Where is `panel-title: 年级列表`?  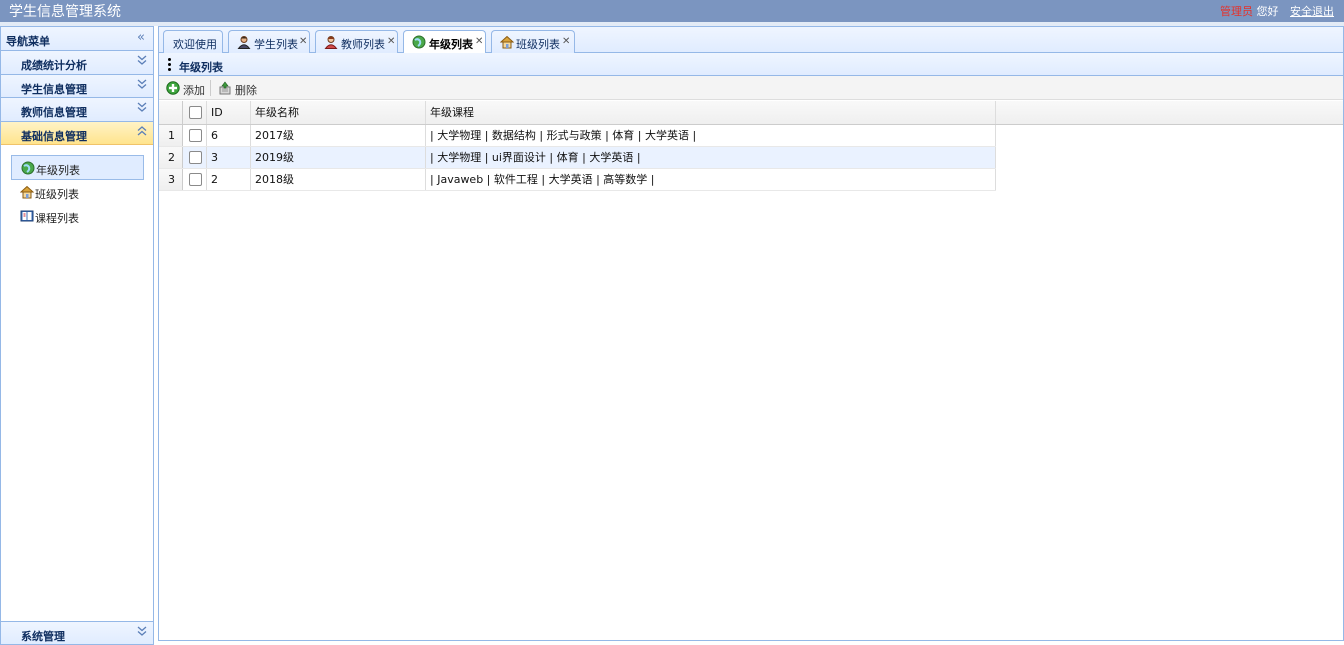 panel-title: 年级列表 is located at coordinates (201, 67).